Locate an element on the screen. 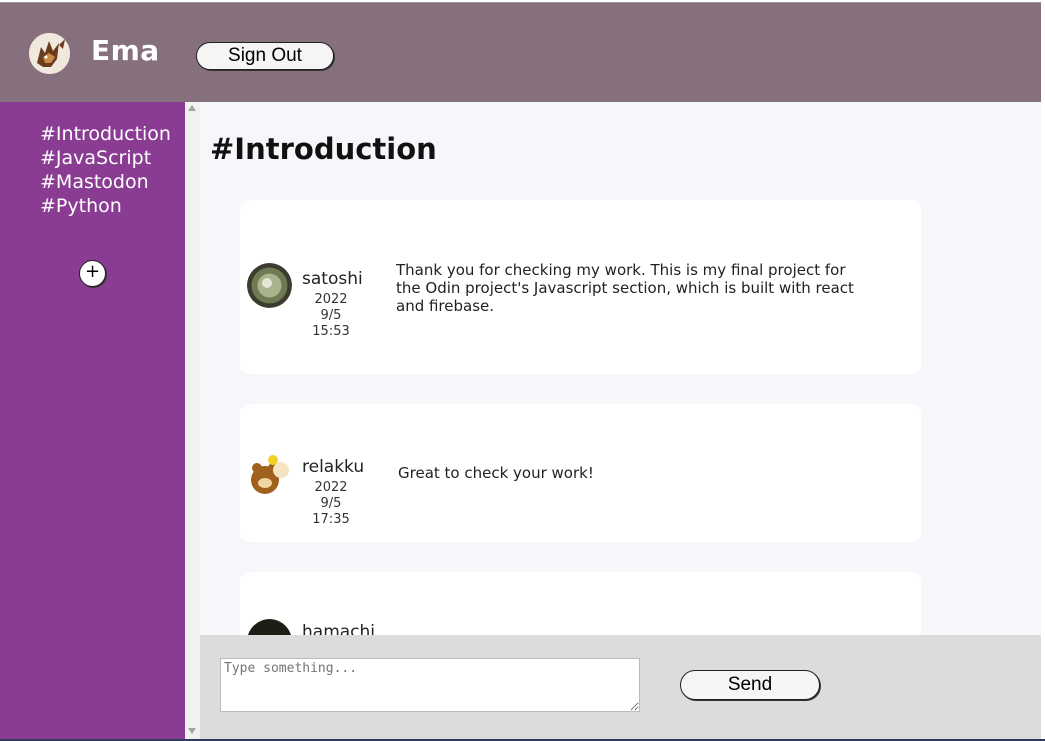 This screenshot has height=741, width=1045. message-composer: Send is located at coordinates (620, 687).